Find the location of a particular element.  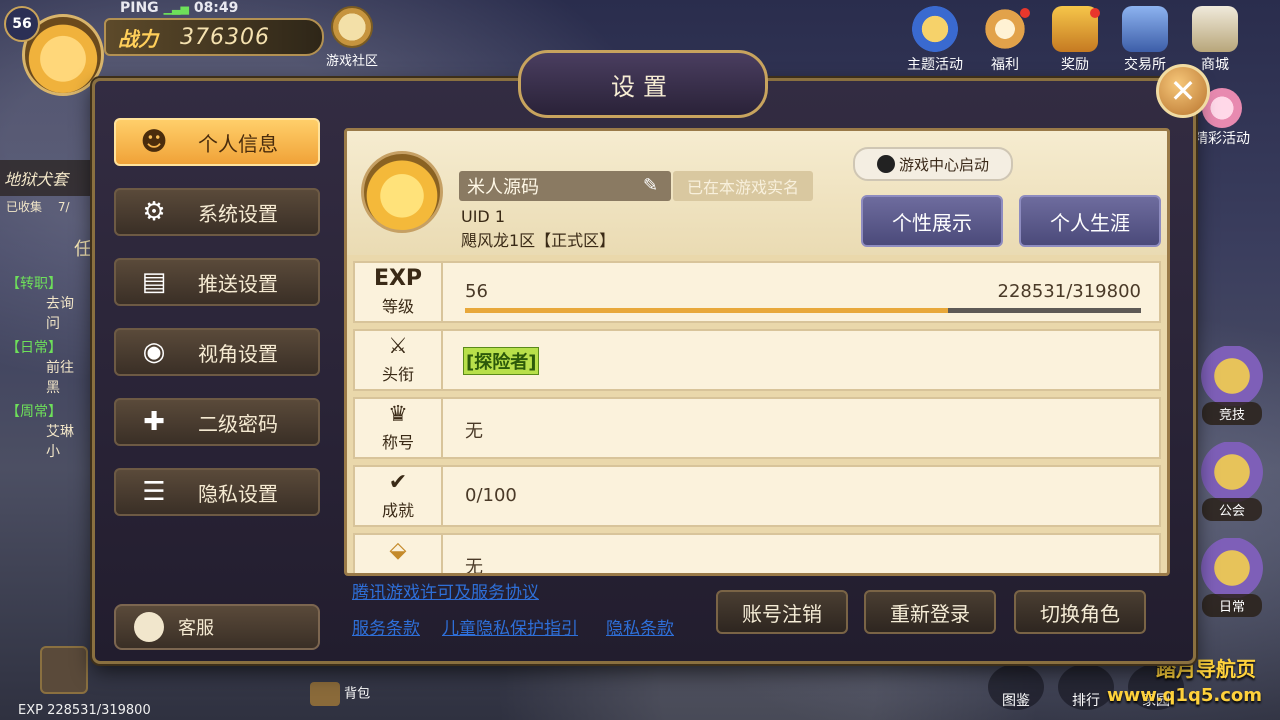

achievement-label: 成就 is located at coordinates (397, 510).